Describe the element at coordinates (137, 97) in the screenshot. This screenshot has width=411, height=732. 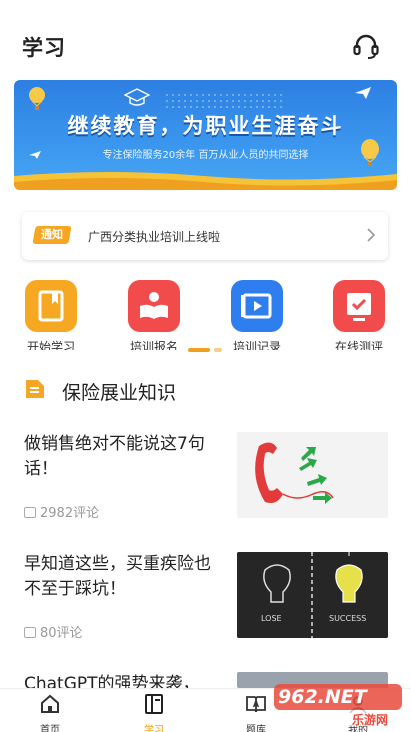
I see `graduation-cap-icon` at that location.